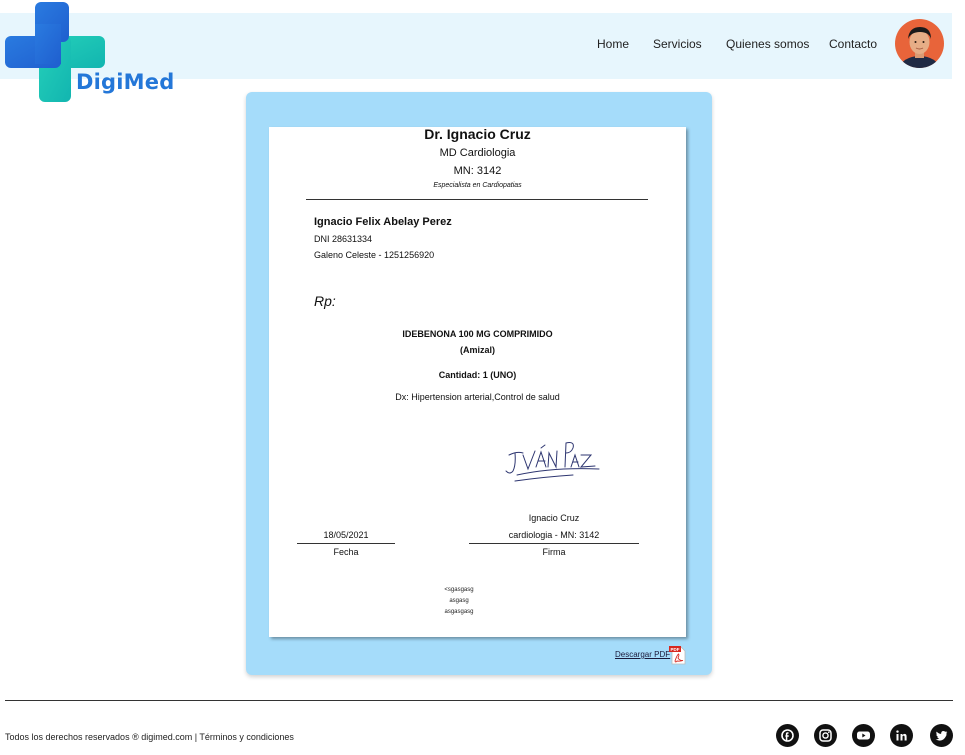 This screenshot has height=755, width=965. I want to click on note-line: asgasg, so click(459, 601).